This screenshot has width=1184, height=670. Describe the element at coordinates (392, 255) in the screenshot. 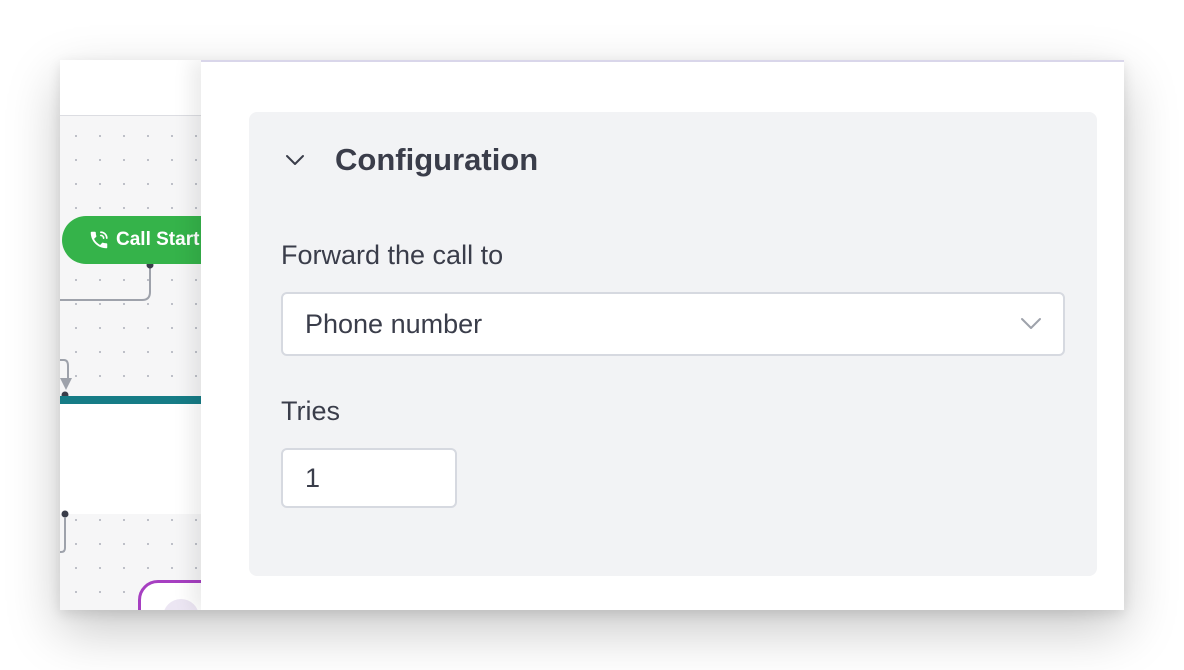

I see `forward-call-label: Forward the call to` at that location.